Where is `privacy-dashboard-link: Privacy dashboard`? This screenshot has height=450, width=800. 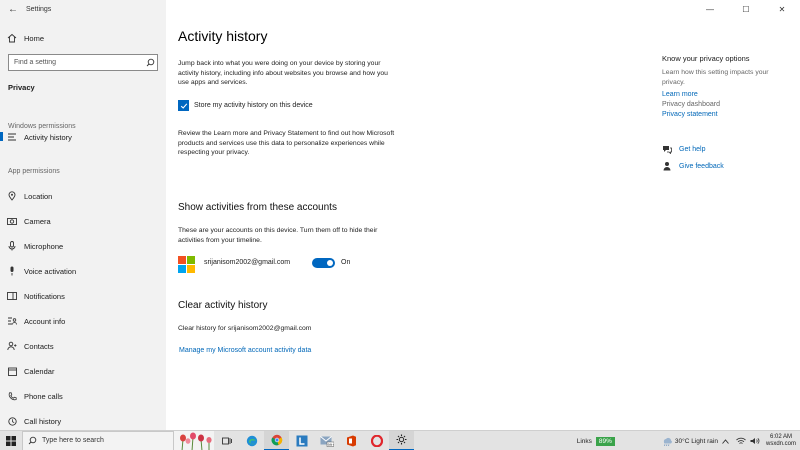 privacy-dashboard-link: Privacy dashboard is located at coordinates (691, 104).